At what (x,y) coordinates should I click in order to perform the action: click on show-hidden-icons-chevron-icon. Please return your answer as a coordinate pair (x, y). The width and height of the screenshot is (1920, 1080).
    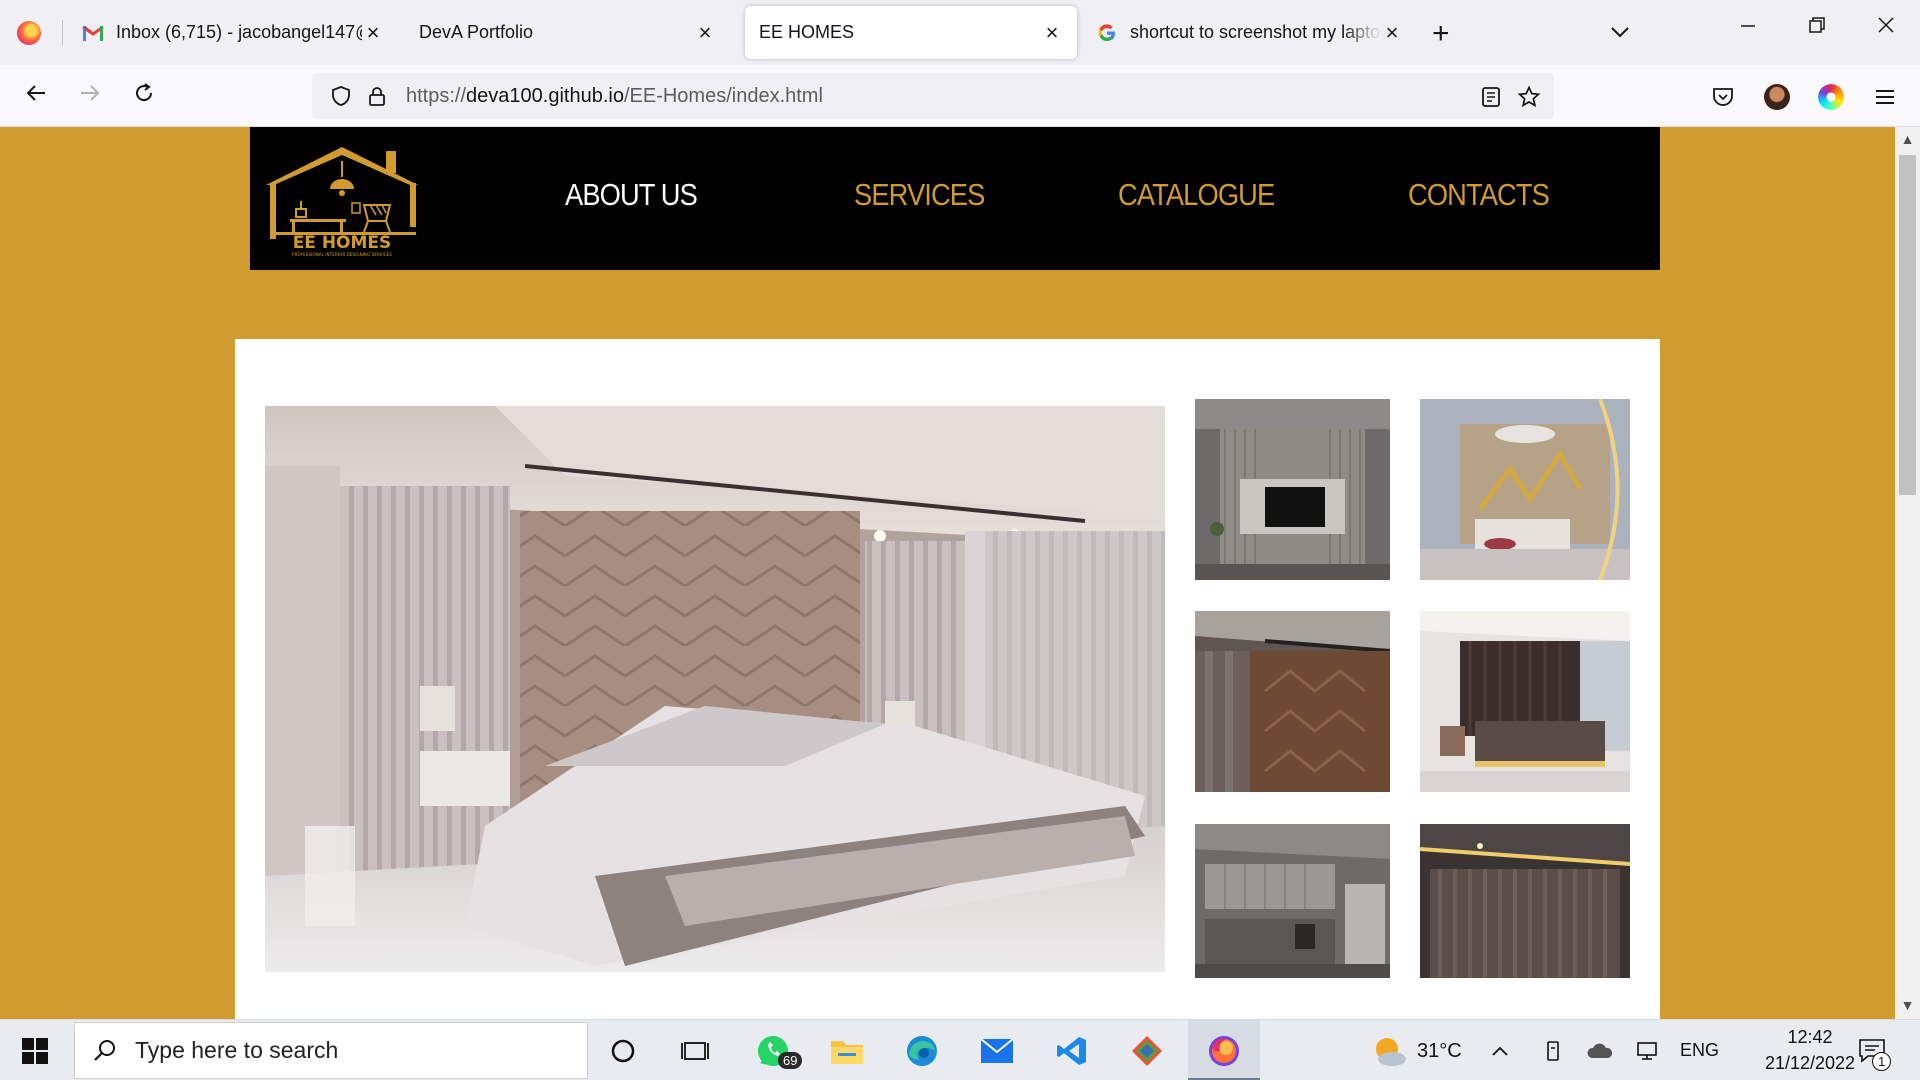
    Looking at the image, I should click on (1500, 1051).